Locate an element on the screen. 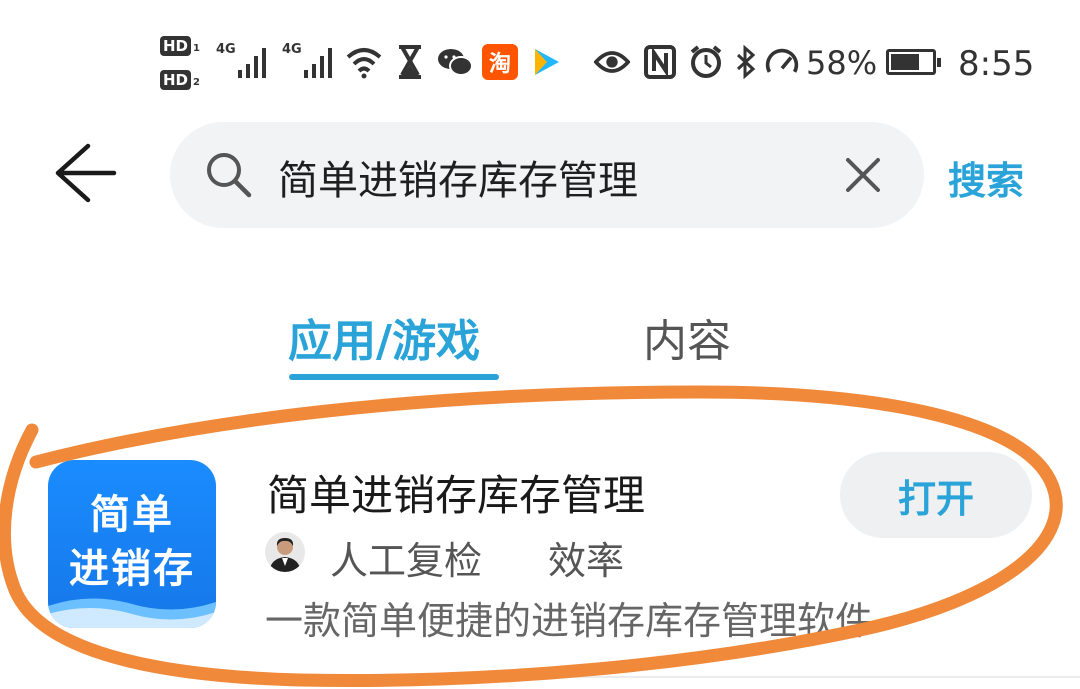 This screenshot has width=1080, height=689. taobao-icon: 淘 is located at coordinates (500, 62).